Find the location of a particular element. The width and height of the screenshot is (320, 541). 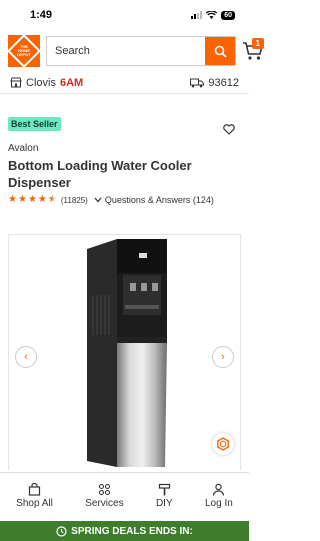

status-icons: 60 is located at coordinates (213, 15).